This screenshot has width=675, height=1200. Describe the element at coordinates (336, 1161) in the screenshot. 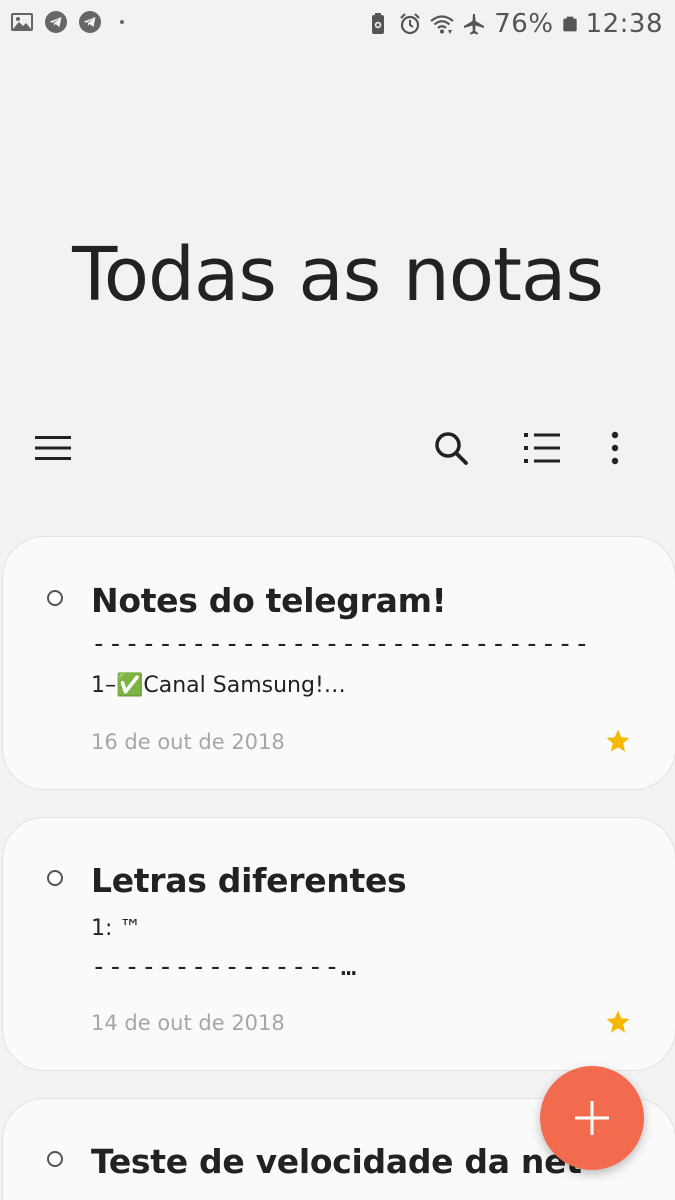

I see `note-title: Teste de velocidade da net` at that location.